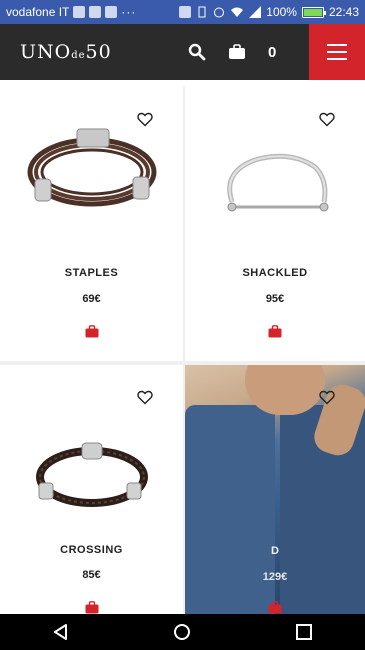 The image size is (365, 650). Describe the element at coordinates (46, 52) in the screenshot. I see `logo-text: UNO` at that location.